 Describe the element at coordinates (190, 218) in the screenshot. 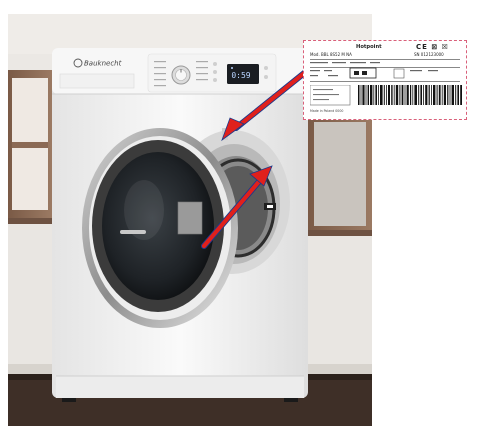

I see `inner-door-label` at that location.